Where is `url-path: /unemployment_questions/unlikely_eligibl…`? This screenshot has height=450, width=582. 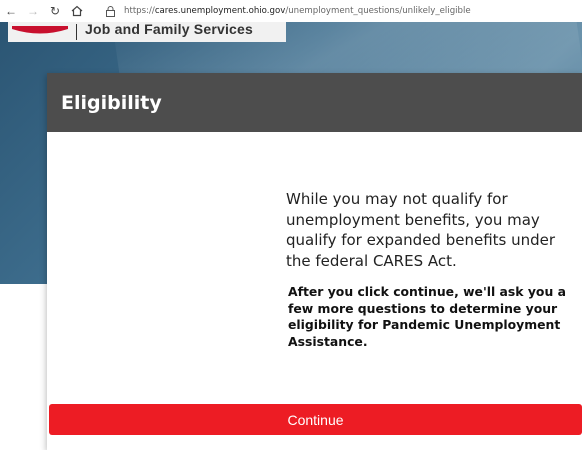 url-path: /unemployment_questions/unlikely_eligibl… is located at coordinates (378, 11).